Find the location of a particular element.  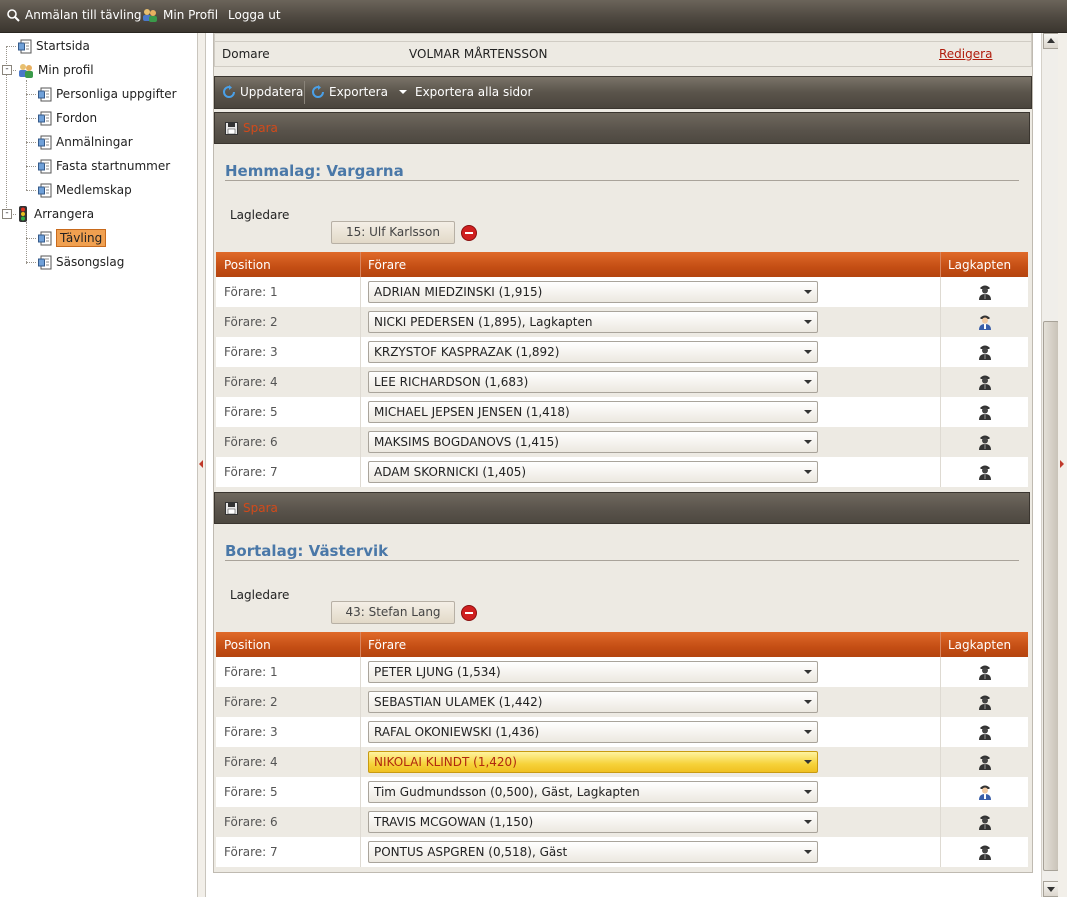

driver-select: TRAVIS MCGOWAN (1,150) is located at coordinates (593, 822).